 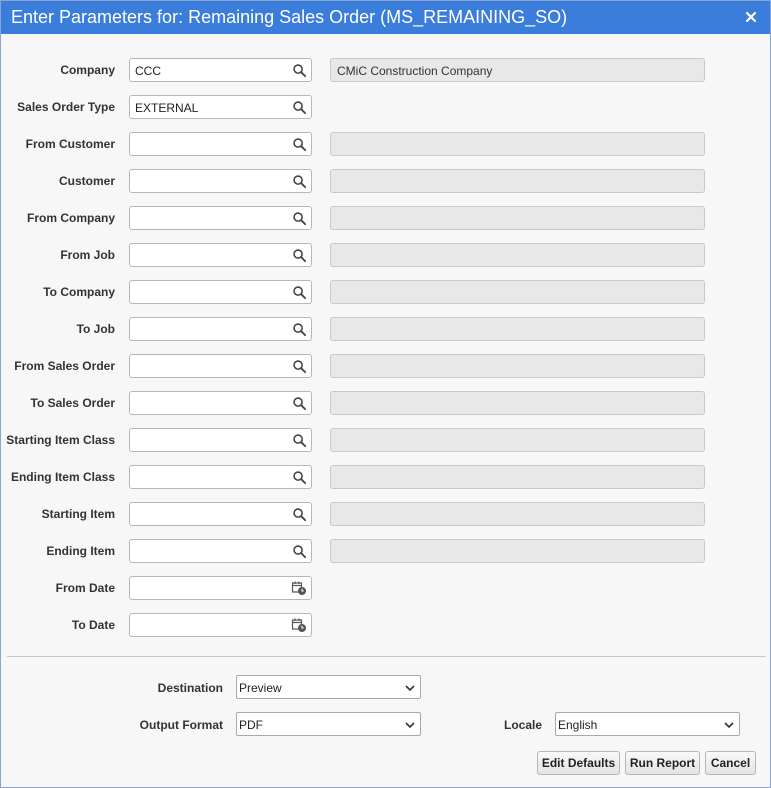 I want to click on sales-order-type-value: EXTERNAL, so click(x=167, y=108).